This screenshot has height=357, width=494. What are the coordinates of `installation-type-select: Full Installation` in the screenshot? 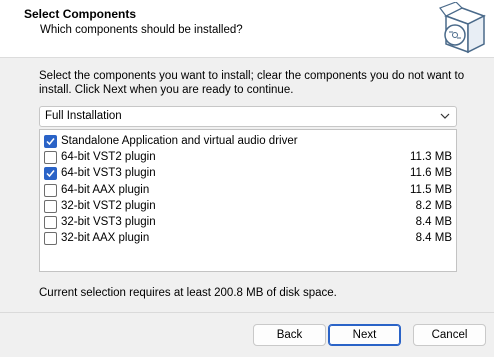 It's located at (248, 116).